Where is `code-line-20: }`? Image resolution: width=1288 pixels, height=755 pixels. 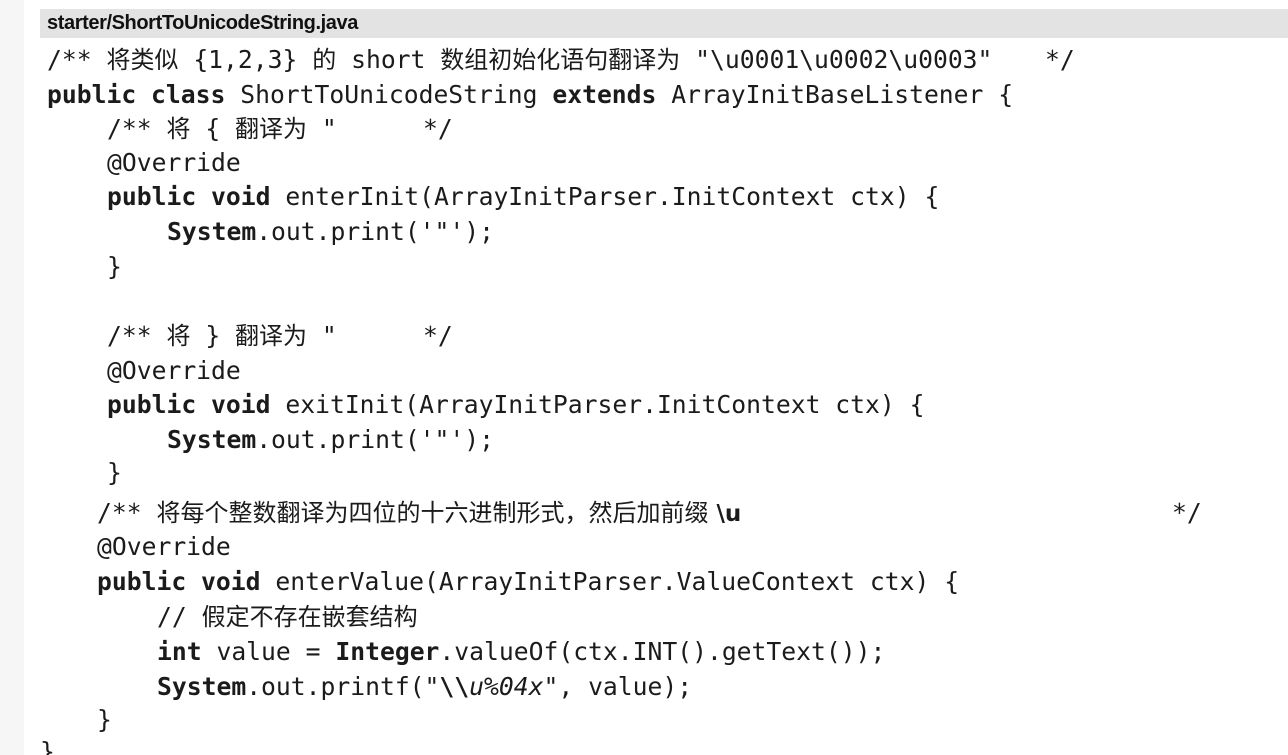 code-line-20: } is located at coordinates (104, 720).